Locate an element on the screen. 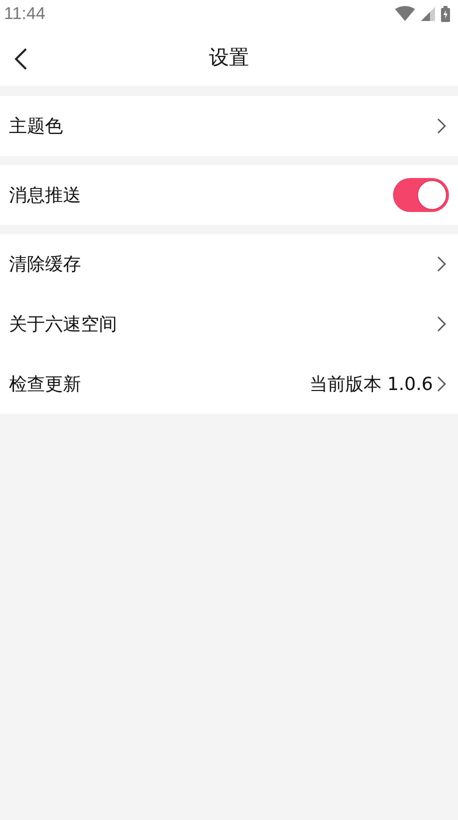 Image resolution: width=458 pixels, height=820 pixels. signal-icon is located at coordinates (428, 14).